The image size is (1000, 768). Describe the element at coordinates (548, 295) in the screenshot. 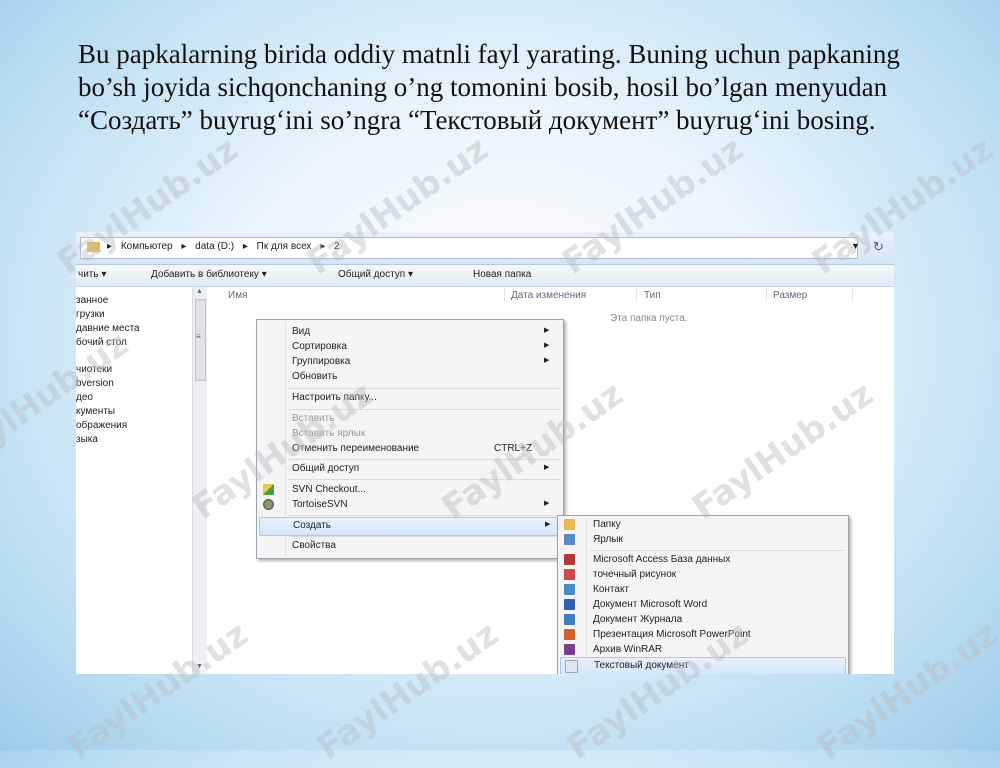

I see `column-date-modified: Дата изменения` at that location.